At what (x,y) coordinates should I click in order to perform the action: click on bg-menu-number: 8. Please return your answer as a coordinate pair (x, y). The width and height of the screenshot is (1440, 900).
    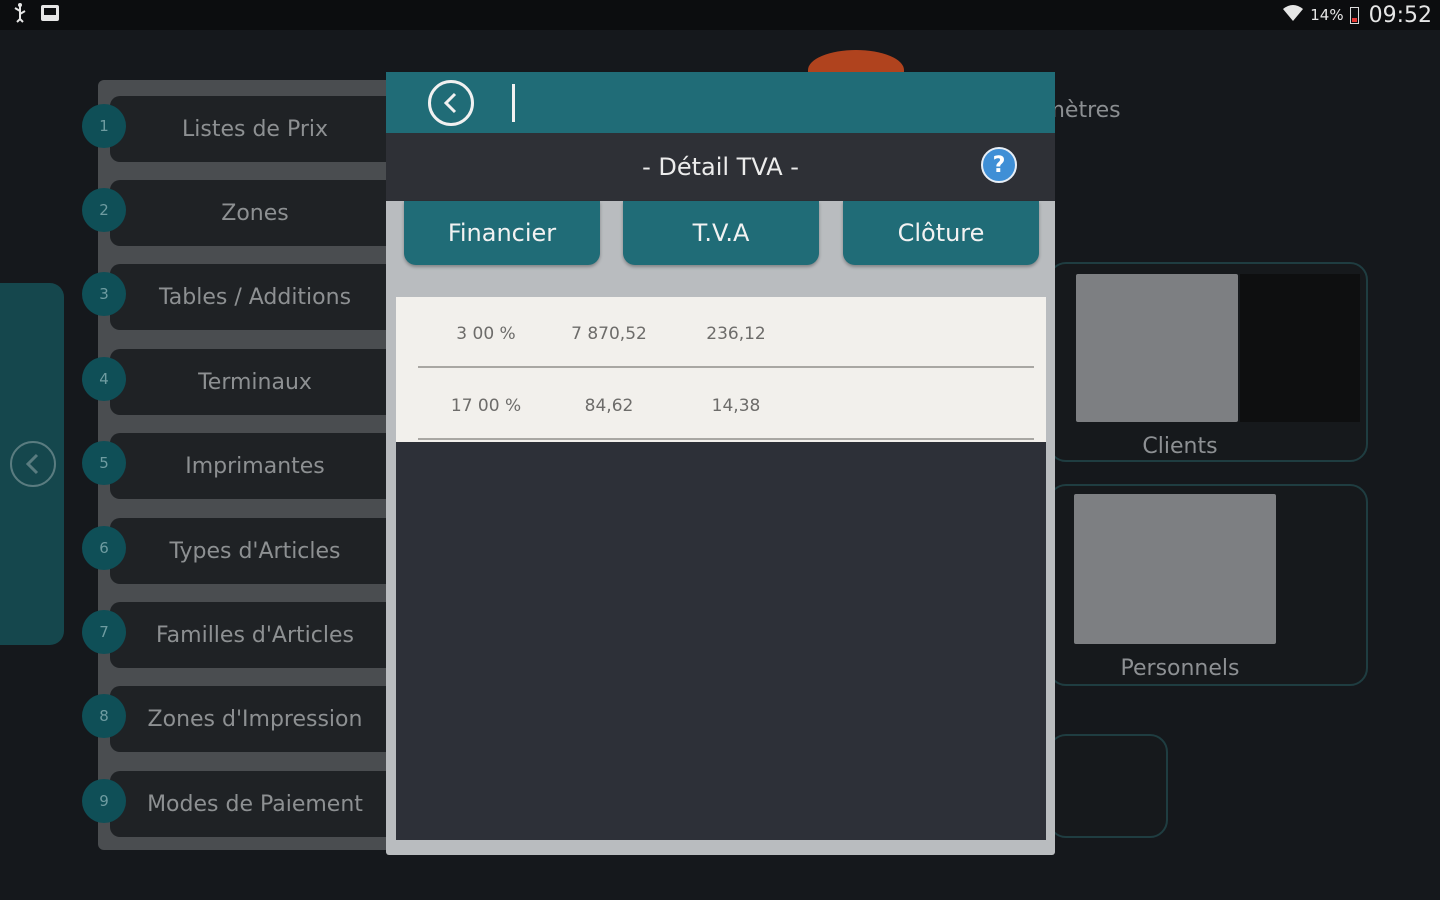
    Looking at the image, I should click on (104, 716).